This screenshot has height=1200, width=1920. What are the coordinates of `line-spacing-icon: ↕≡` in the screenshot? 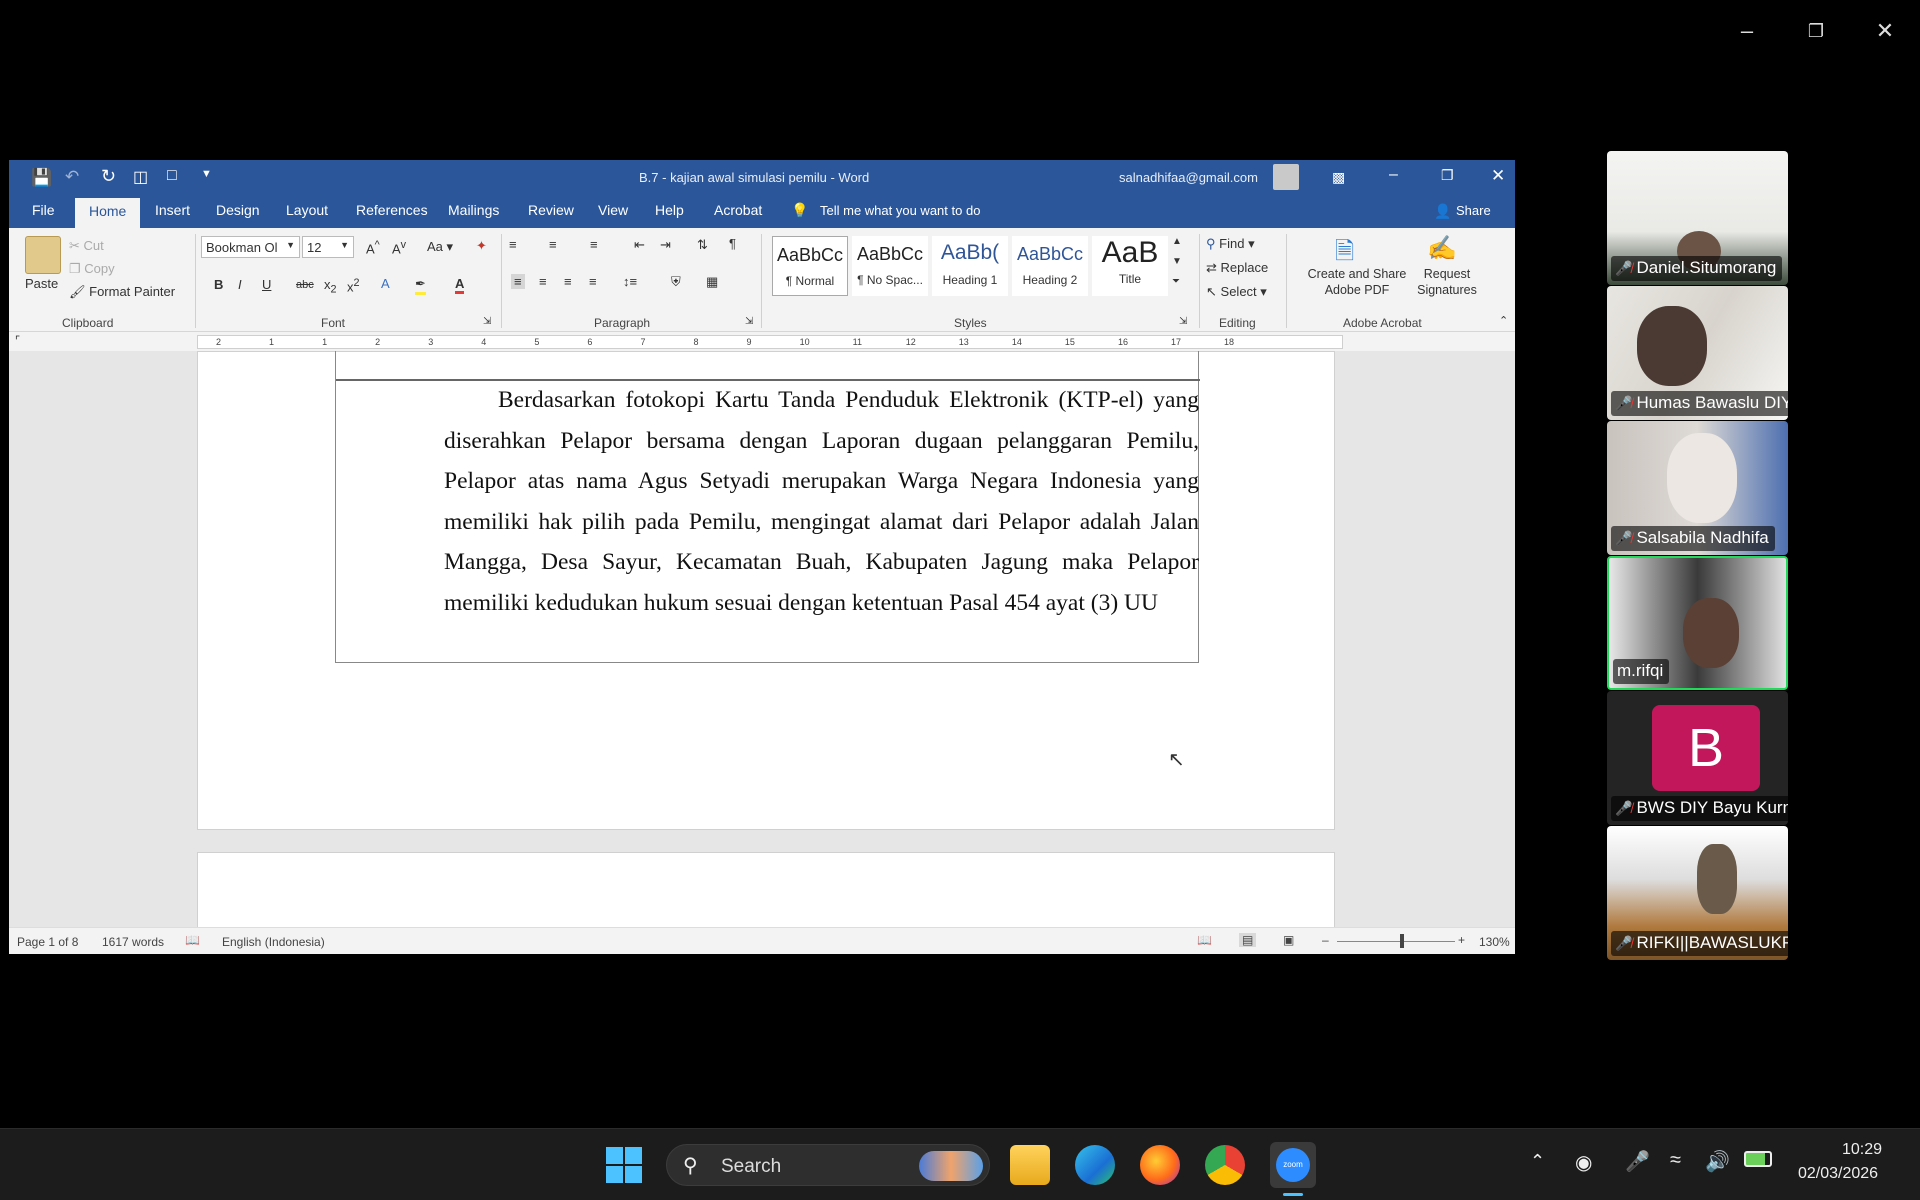 It's located at (630, 281).